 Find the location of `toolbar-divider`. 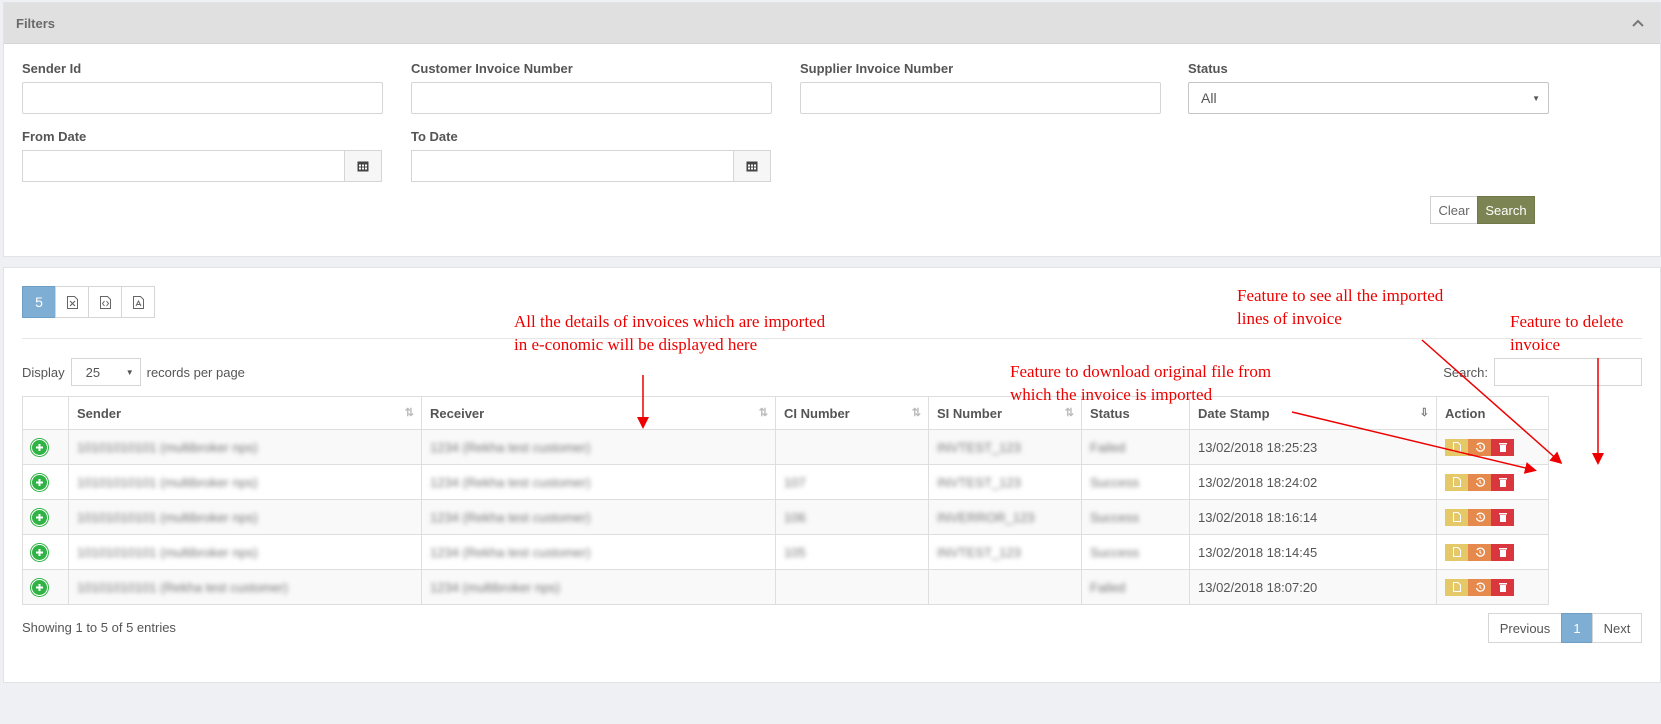

toolbar-divider is located at coordinates (832, 338).